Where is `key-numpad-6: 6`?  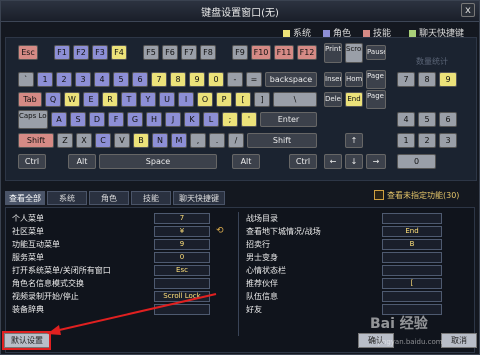
key-numpad-6: 6 is located at coordinates (448, 119).